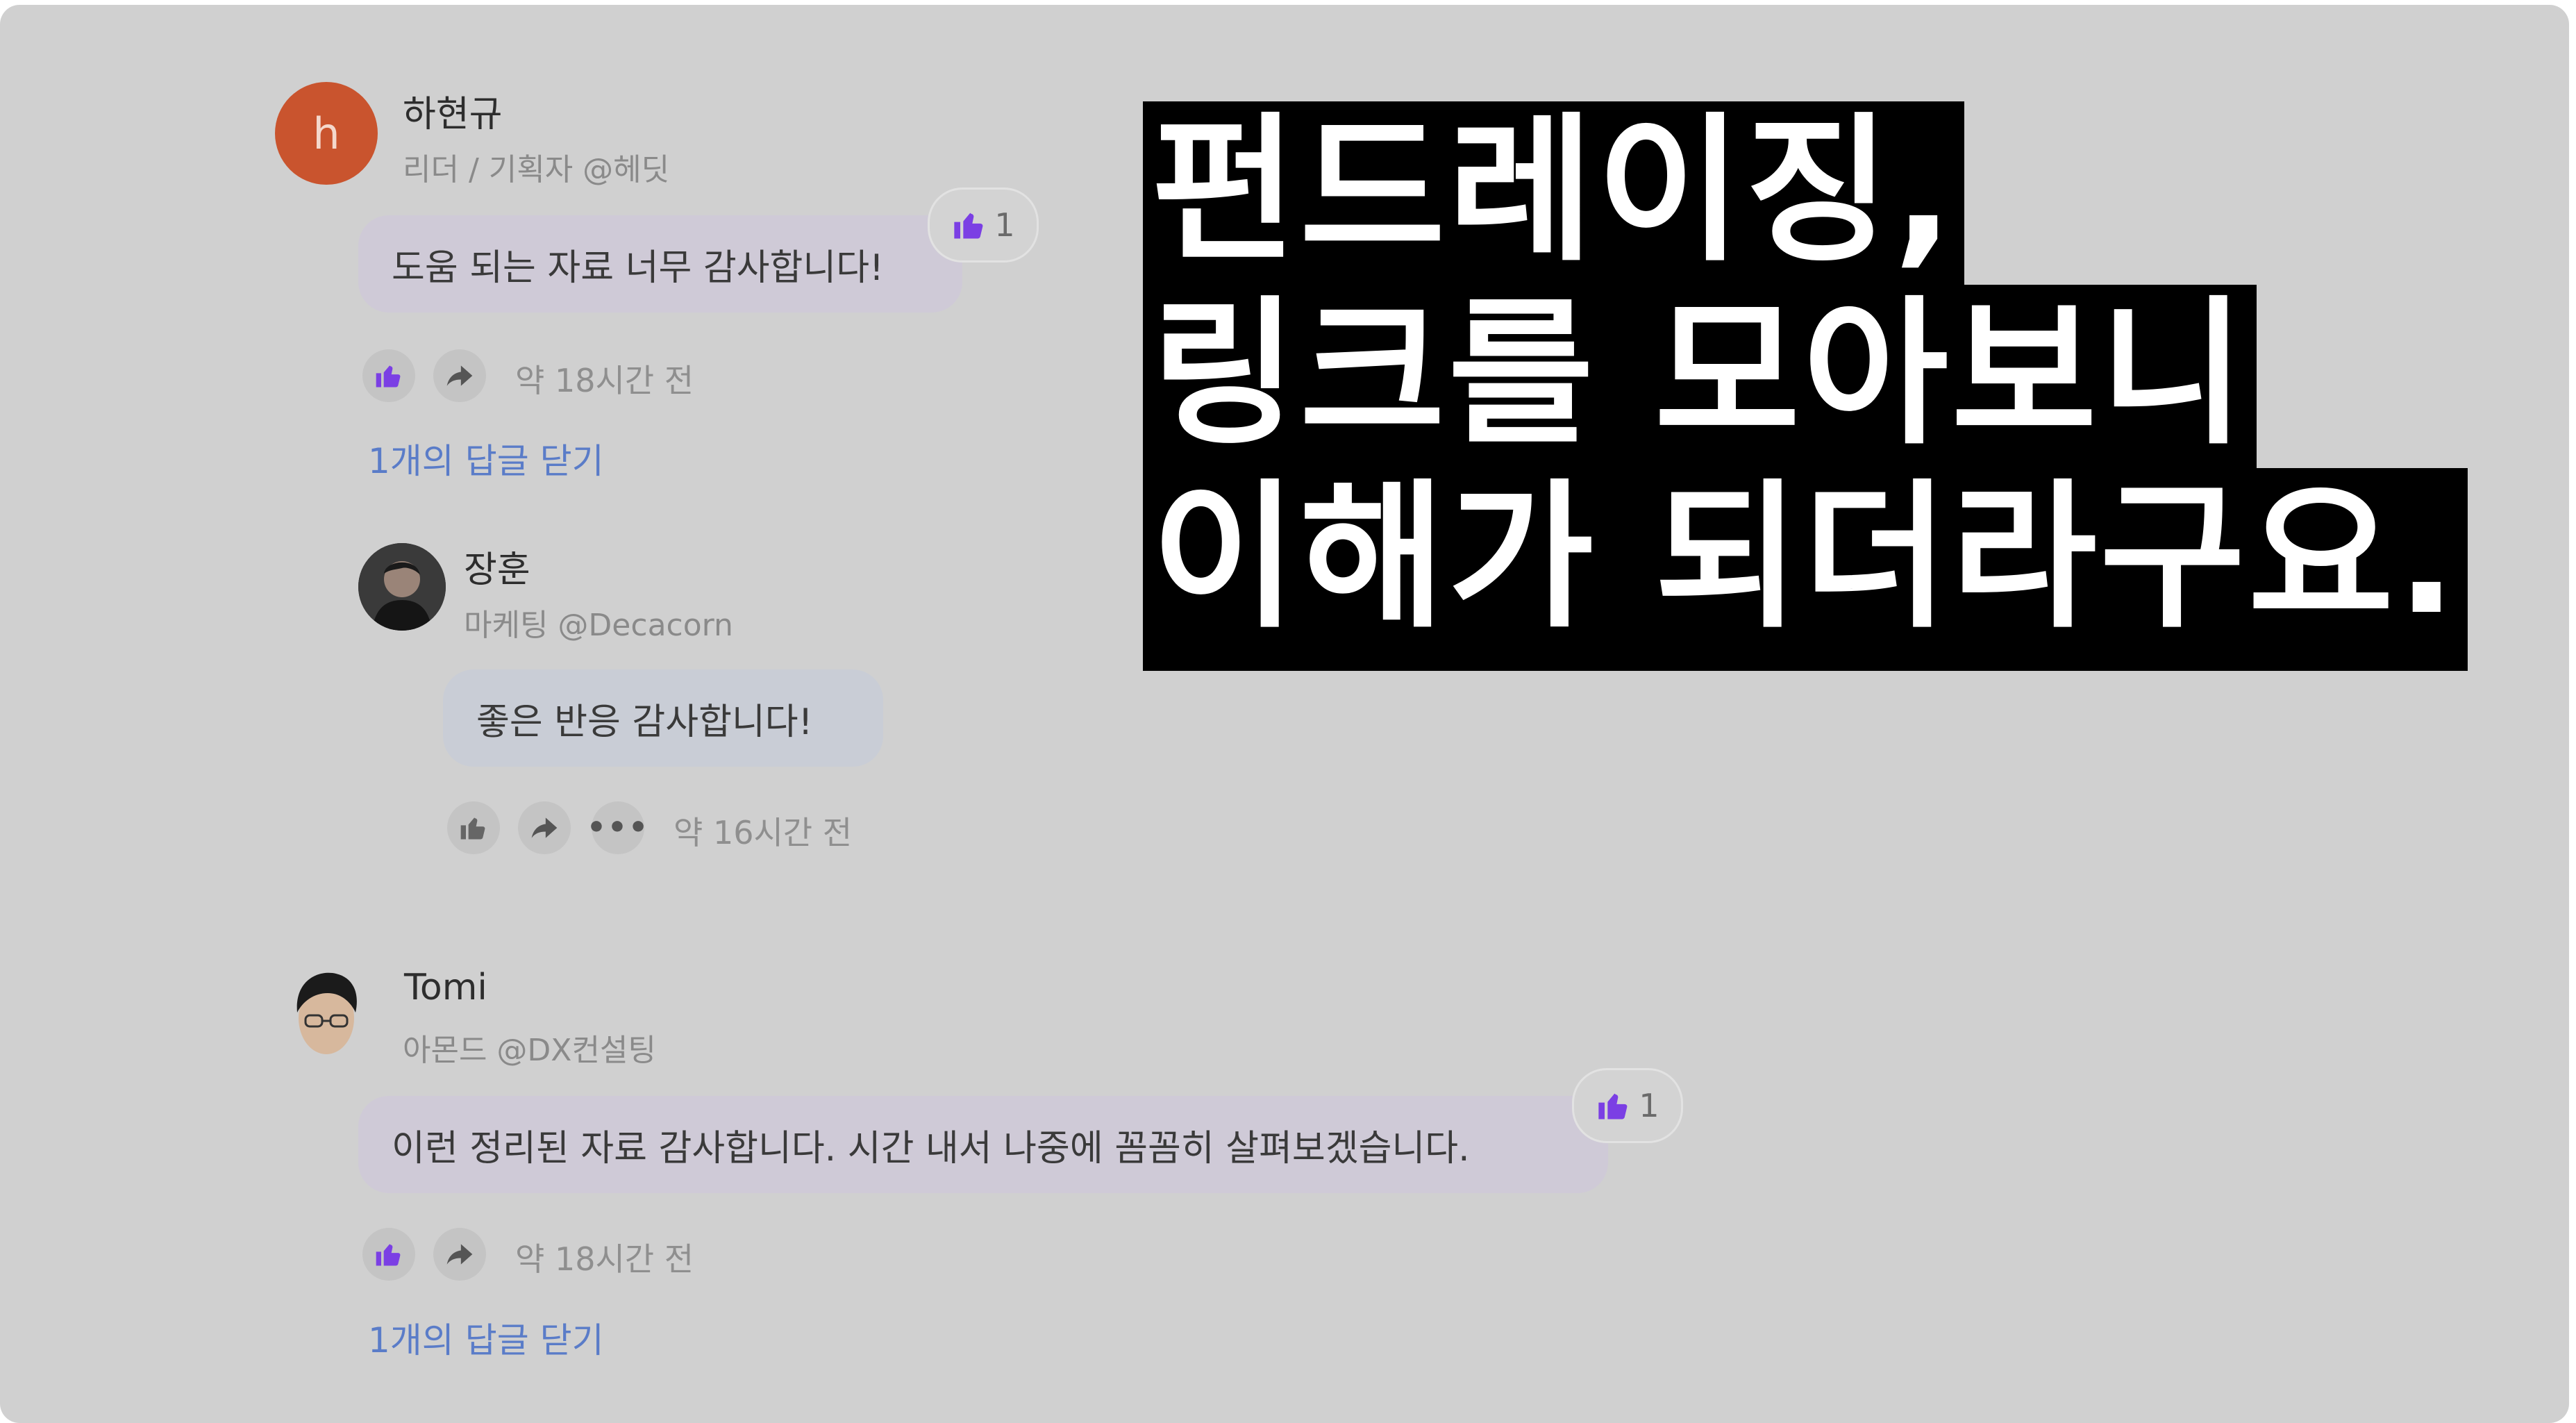  Describe the element at coordinates (536, 170) in the screenshot. I see `comment-author-subtitle: 리더 / 기획자 @헤딧` at that location.